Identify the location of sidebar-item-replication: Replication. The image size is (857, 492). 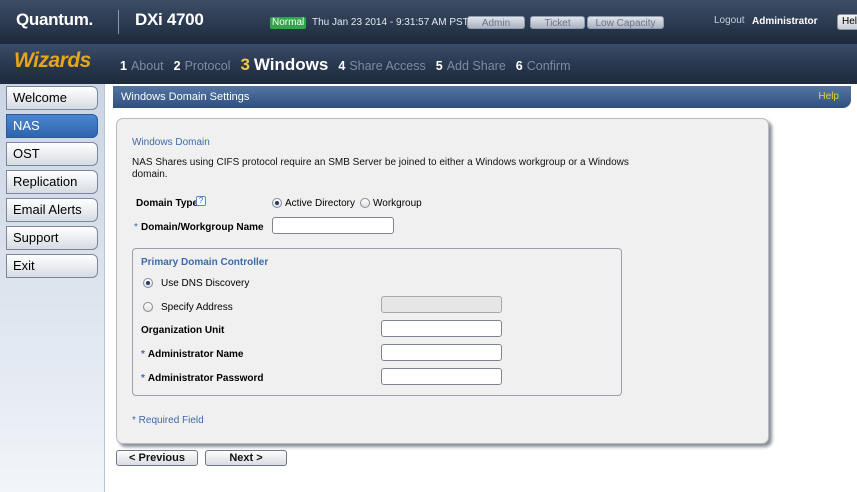
(52, 182).